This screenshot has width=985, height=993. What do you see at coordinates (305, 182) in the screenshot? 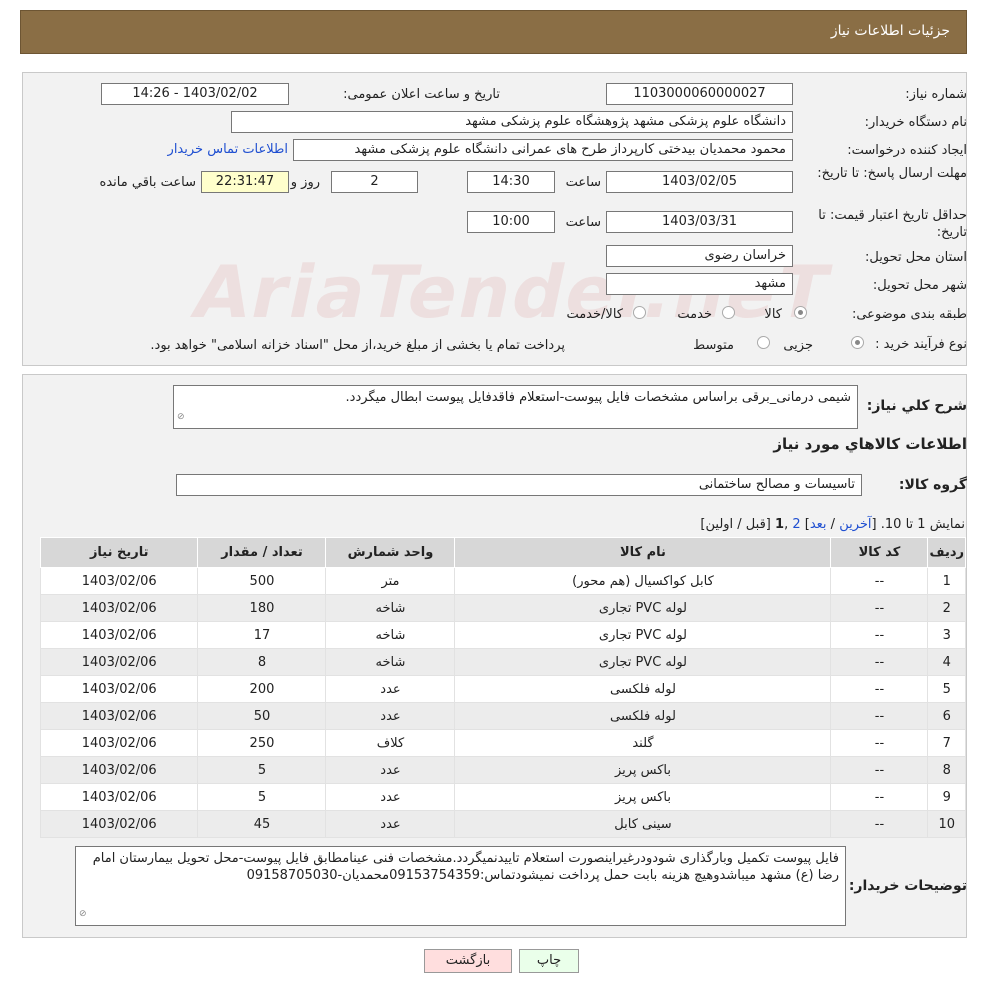
I see `days-label: روز و` at bounding box center [305, 182].